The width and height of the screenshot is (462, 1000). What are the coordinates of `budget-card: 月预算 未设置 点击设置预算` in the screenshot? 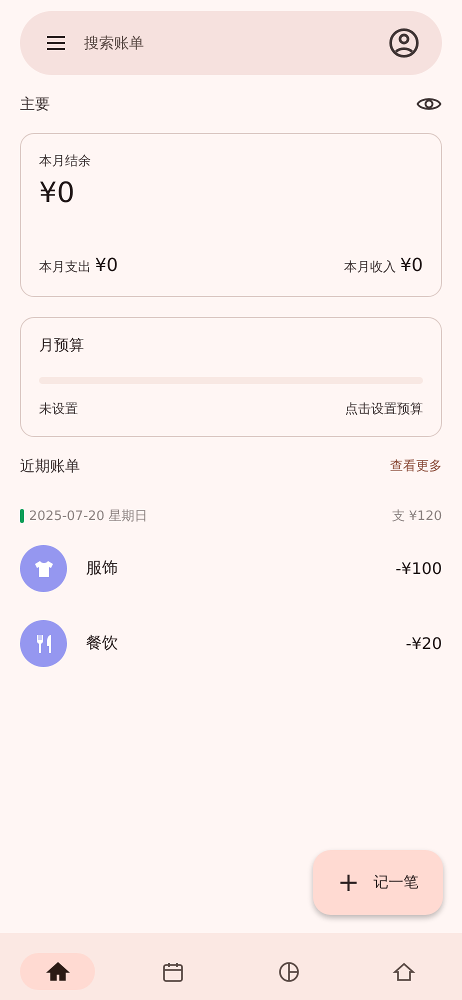 It's located at (231, 377).